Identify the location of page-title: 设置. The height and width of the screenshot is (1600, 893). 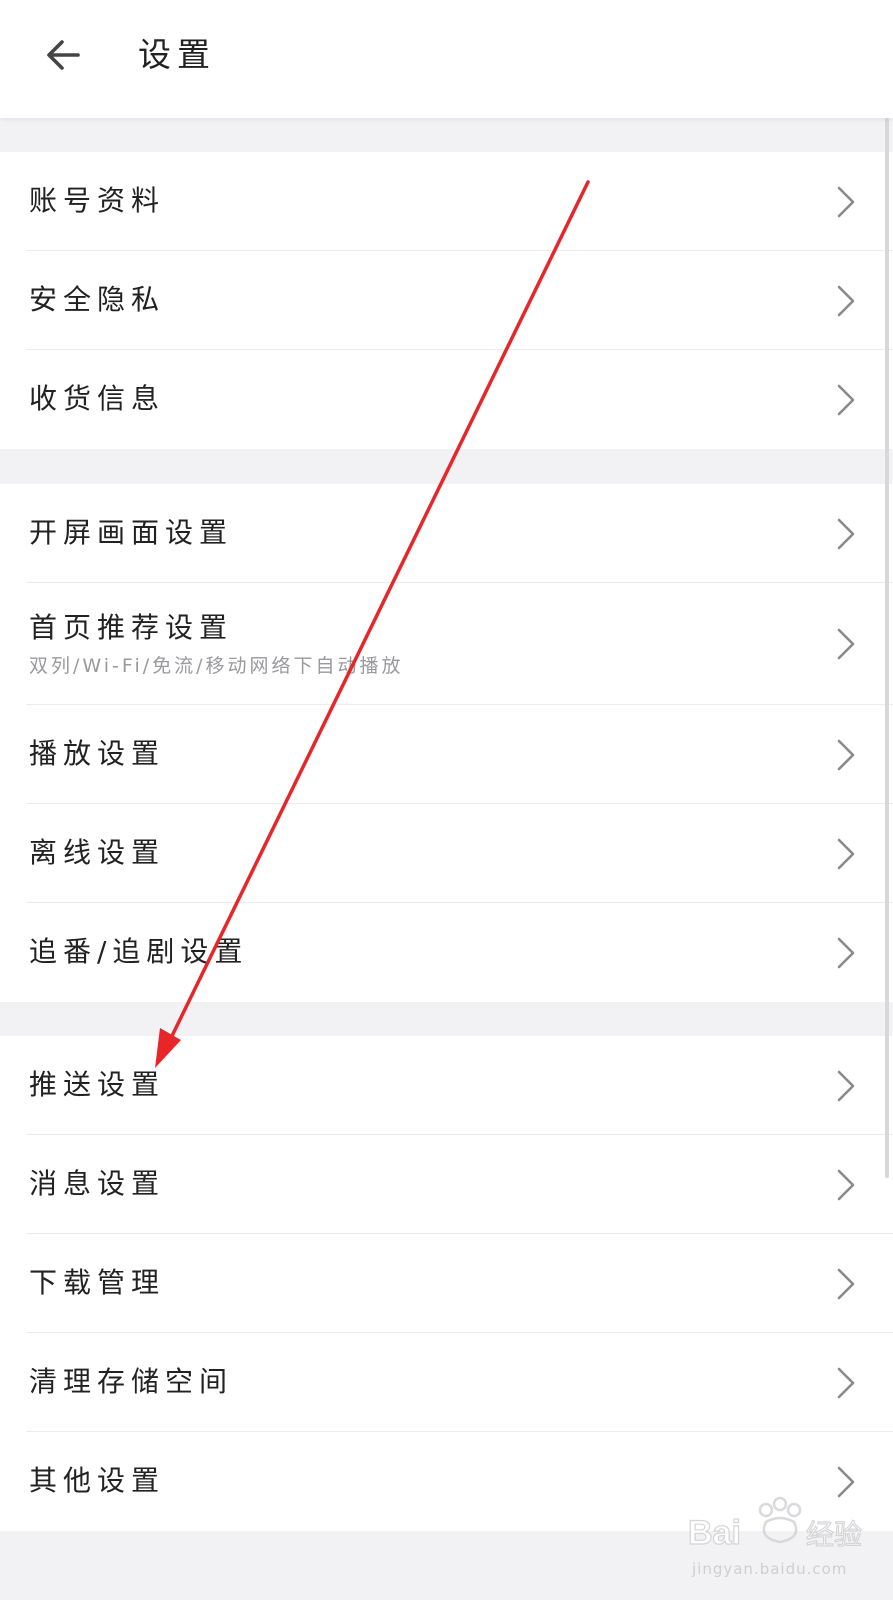
(177, 54).